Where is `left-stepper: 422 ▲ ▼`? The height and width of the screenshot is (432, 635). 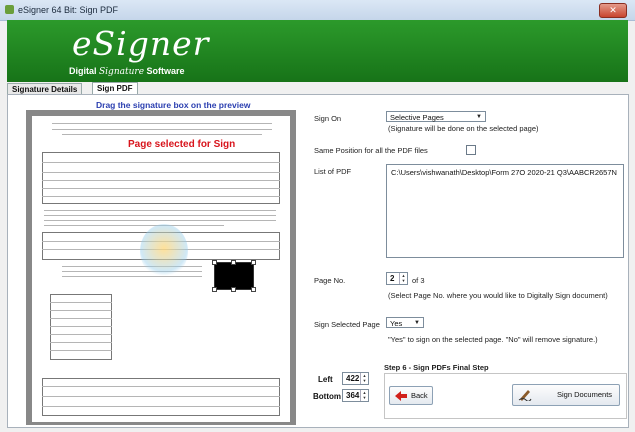
left-stepper: 422 ▲ ▼ is located at coordinates (355, 378).